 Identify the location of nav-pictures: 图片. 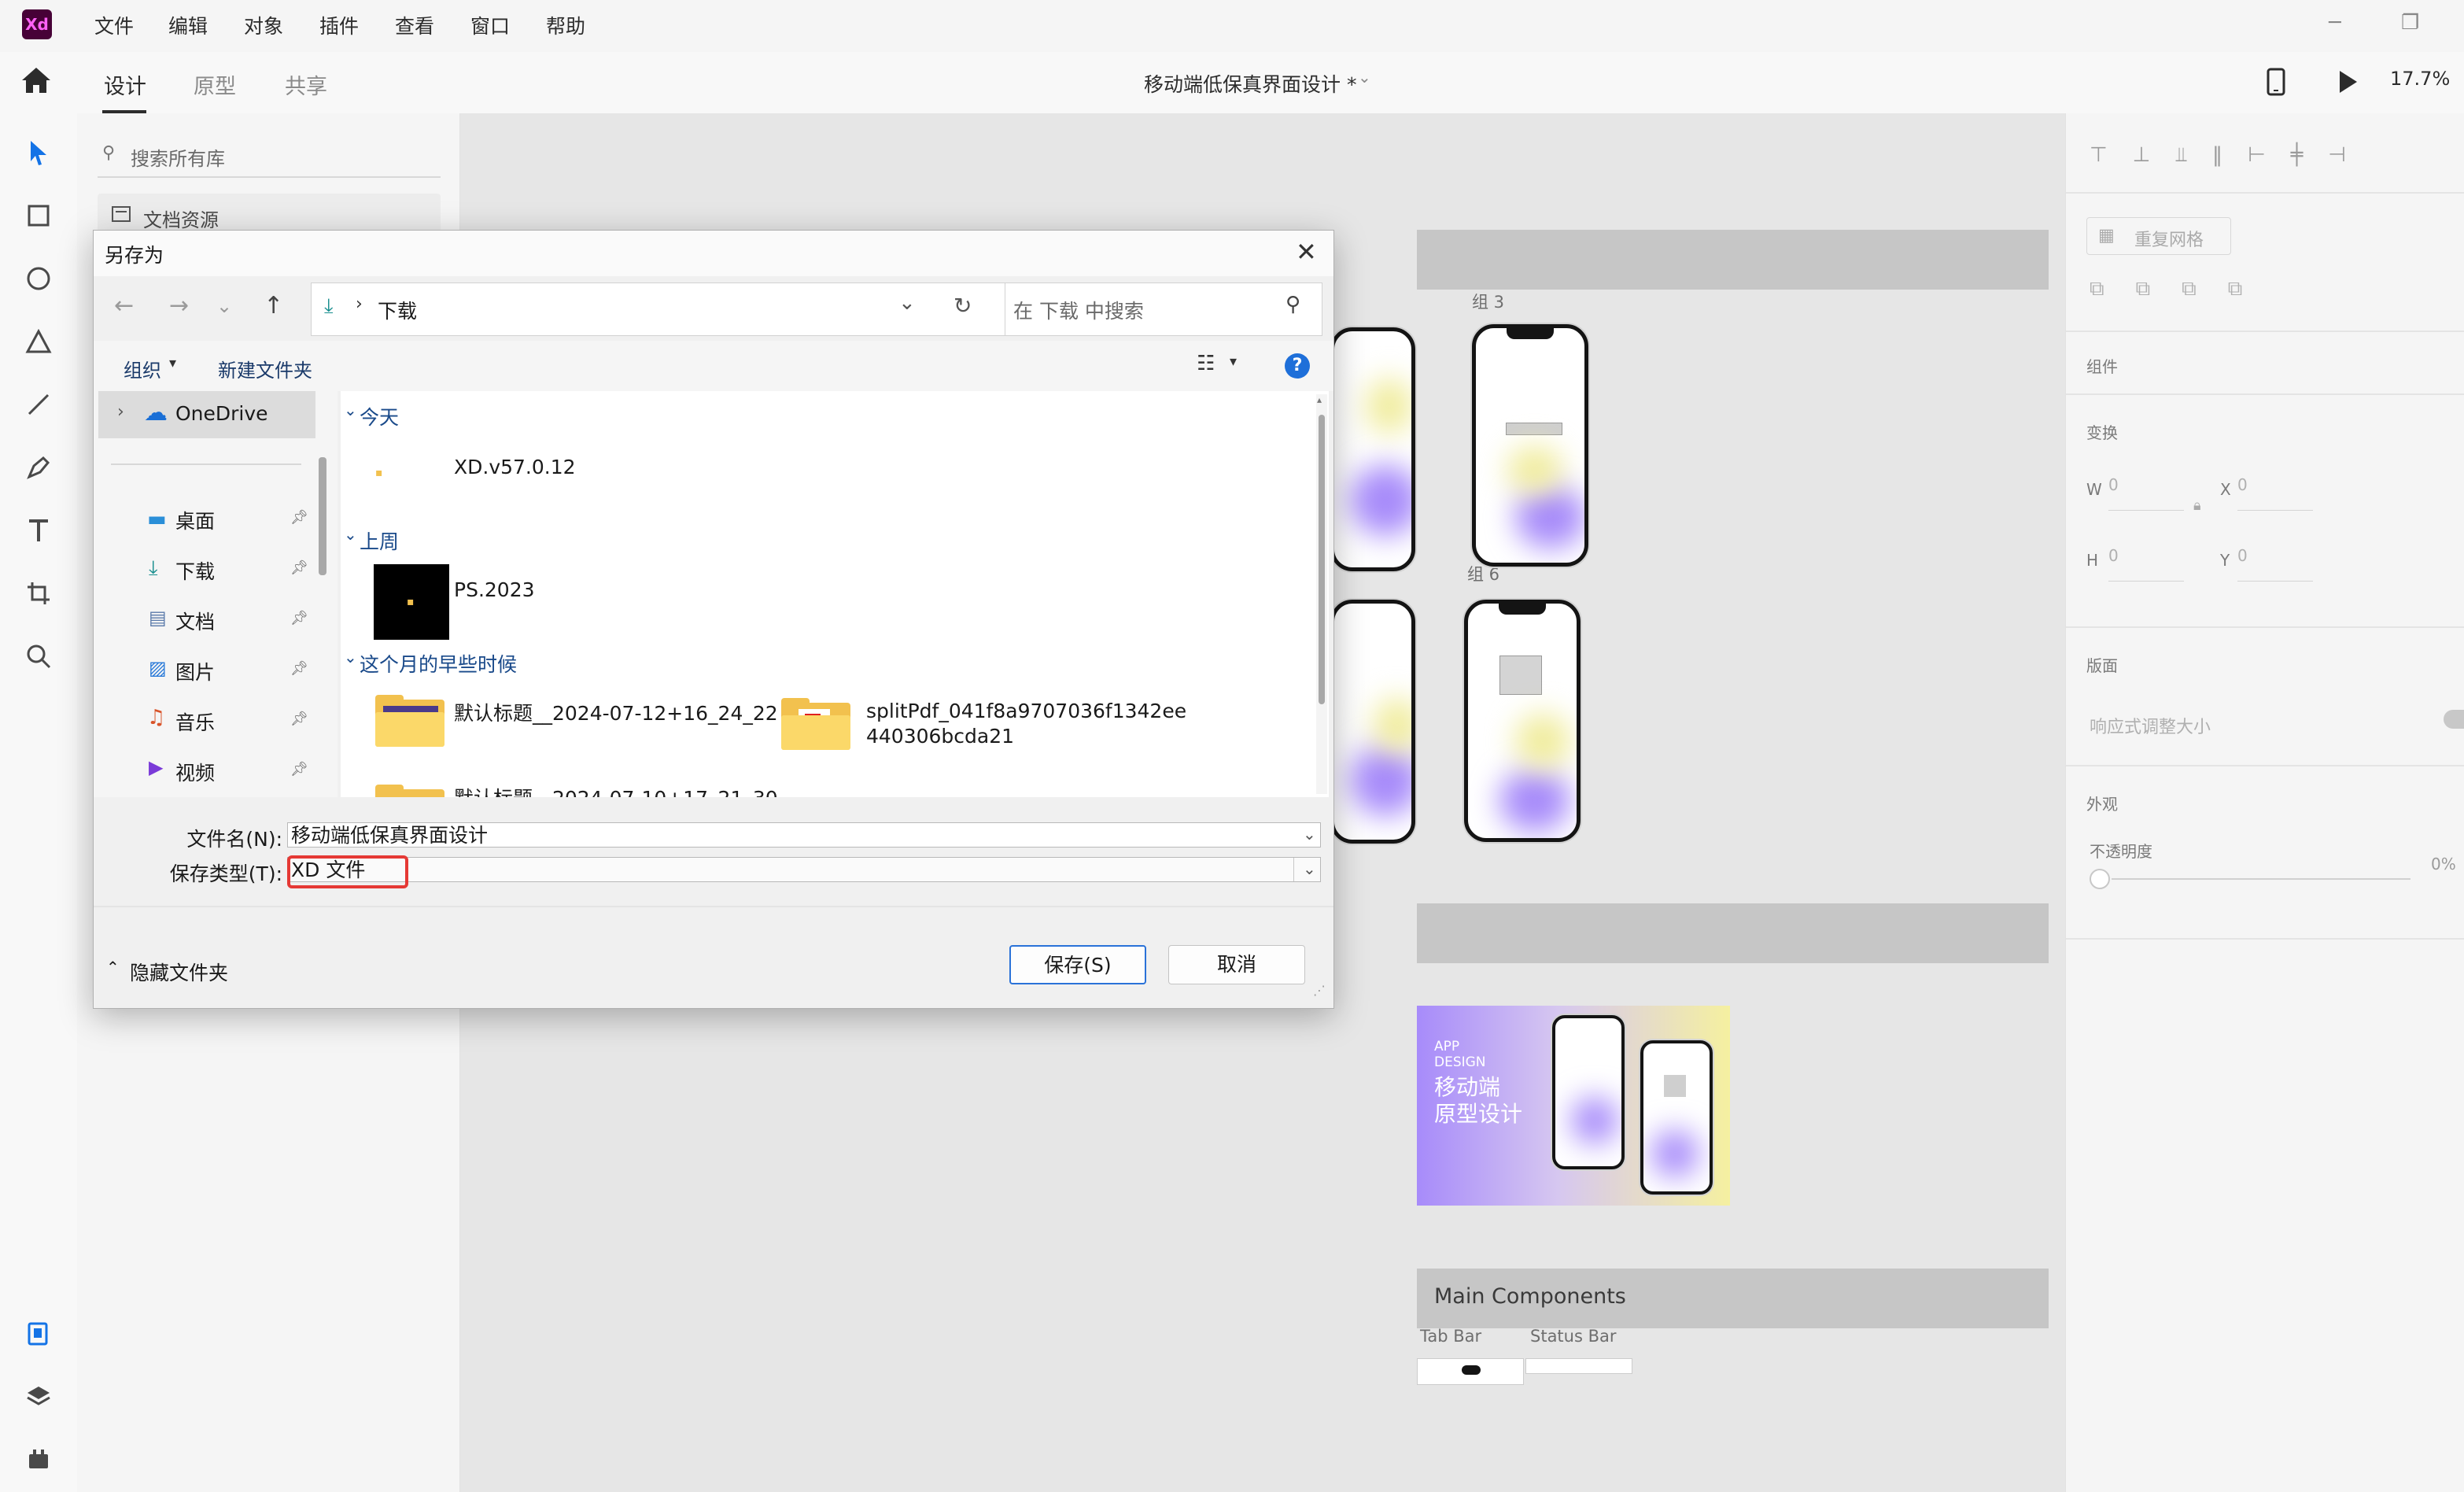
(195, 671).